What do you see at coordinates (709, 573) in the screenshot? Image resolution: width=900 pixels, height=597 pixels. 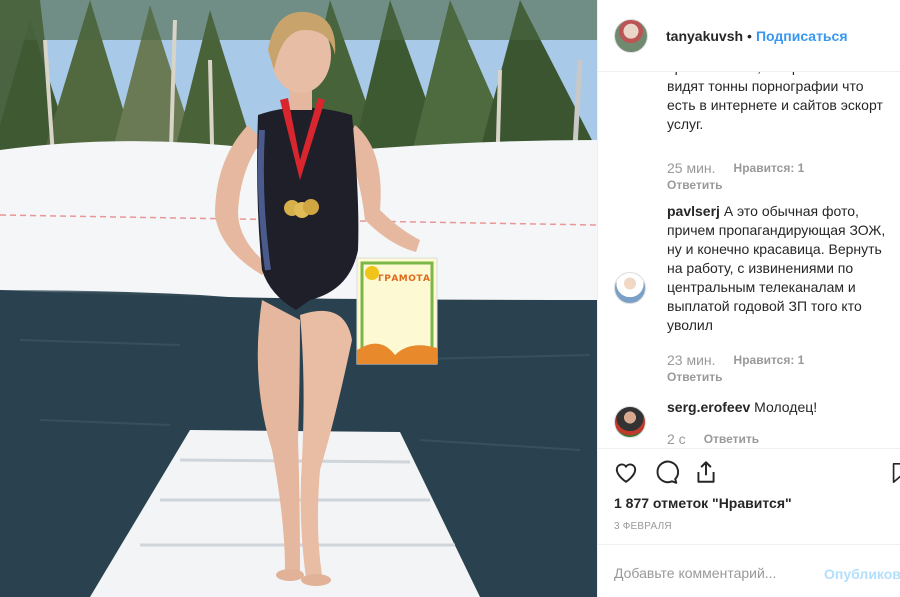 I see `comment-input` at bounding box center [709, 573].